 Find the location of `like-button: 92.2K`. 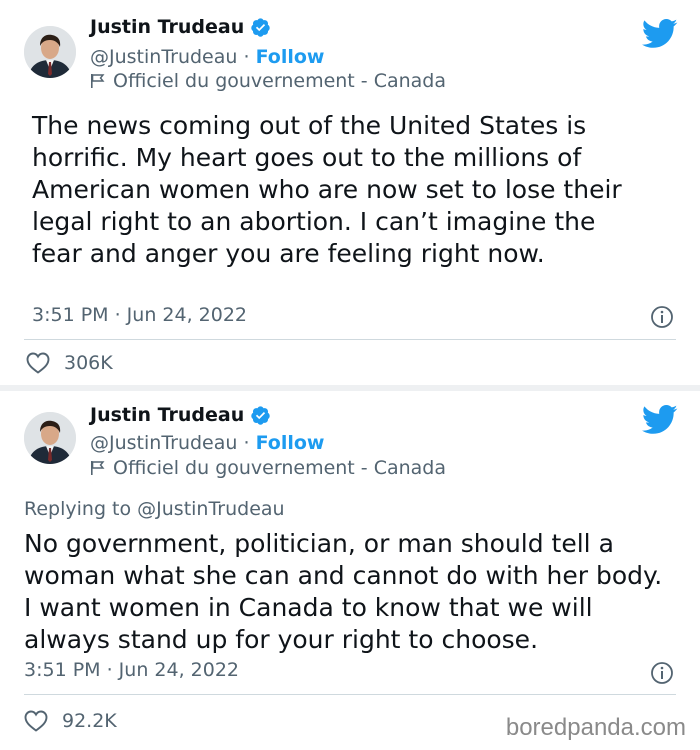

like-button: 92.2K is located at coordinates (70, 721).